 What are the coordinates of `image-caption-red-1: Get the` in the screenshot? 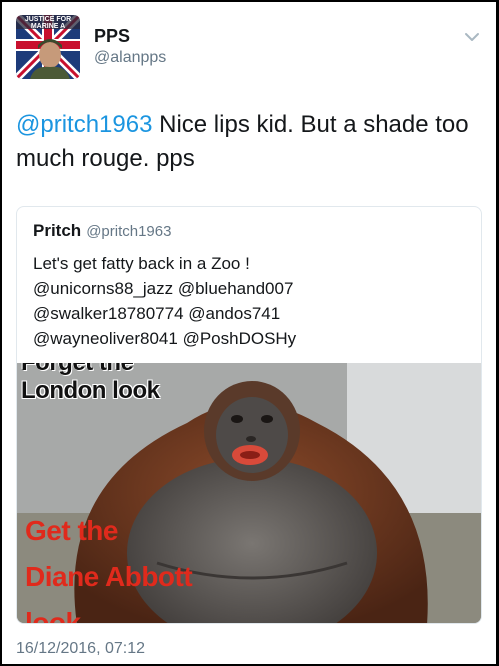 It's located at (71, 530).